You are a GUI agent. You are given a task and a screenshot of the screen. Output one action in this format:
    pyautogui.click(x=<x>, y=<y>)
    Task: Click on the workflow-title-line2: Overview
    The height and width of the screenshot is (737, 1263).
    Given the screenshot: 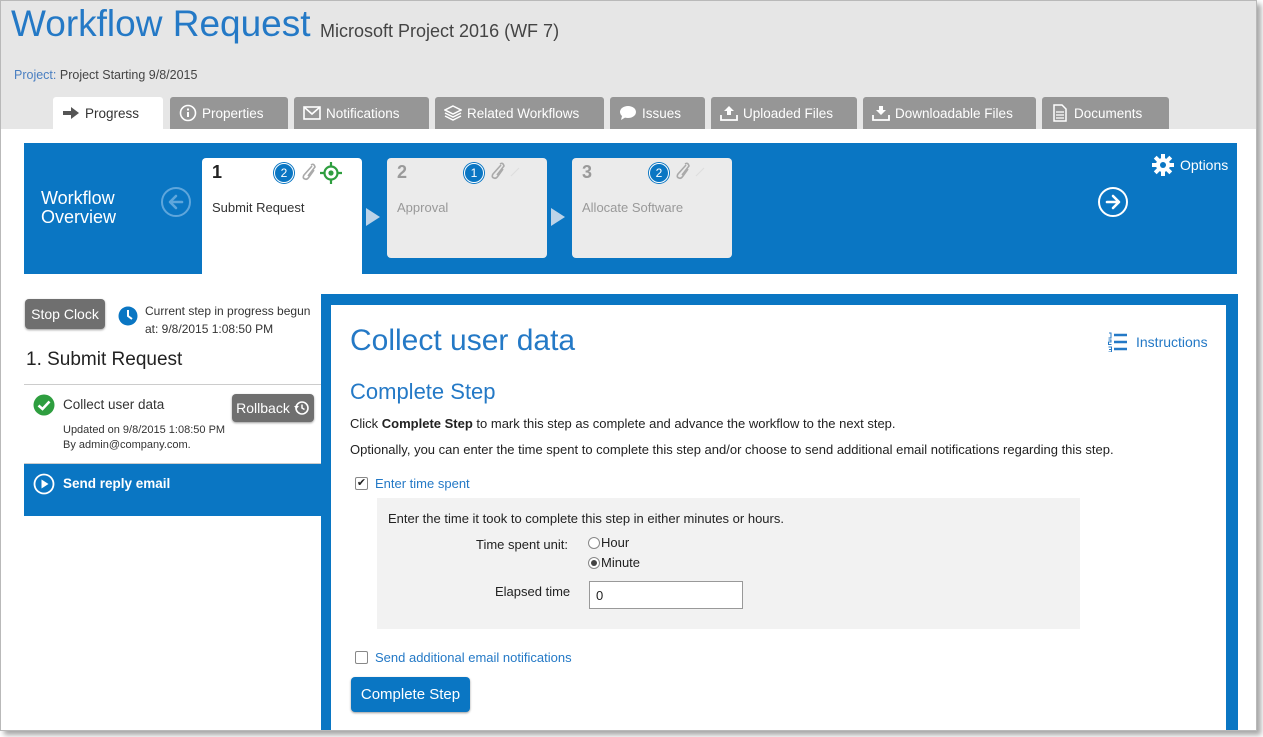 What is the action you would take?
    pyautogui.click(x=79, y=217)
    